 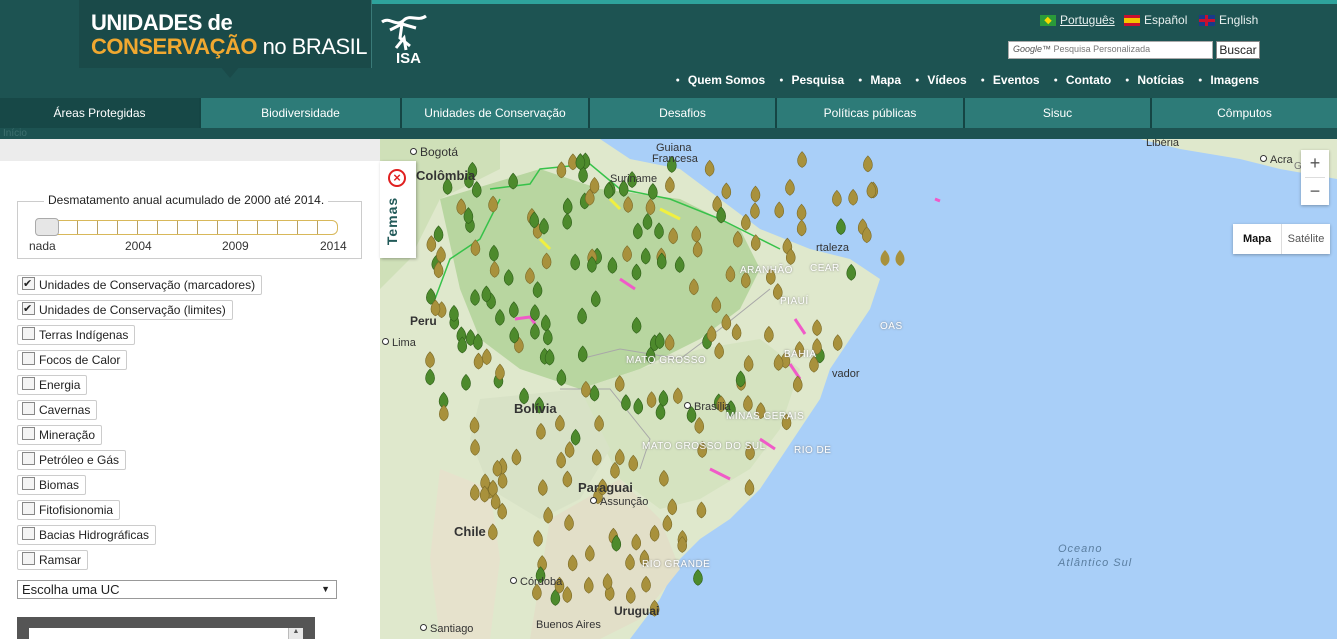 I want to click on search-placeholder: Pesquisa Personalizada, so click(x=1102, y=49).